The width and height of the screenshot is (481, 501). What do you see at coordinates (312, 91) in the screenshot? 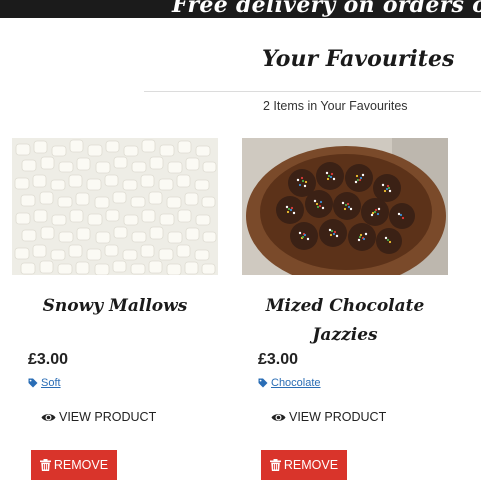
I see `title-divider` at bounding box center [312, 91].